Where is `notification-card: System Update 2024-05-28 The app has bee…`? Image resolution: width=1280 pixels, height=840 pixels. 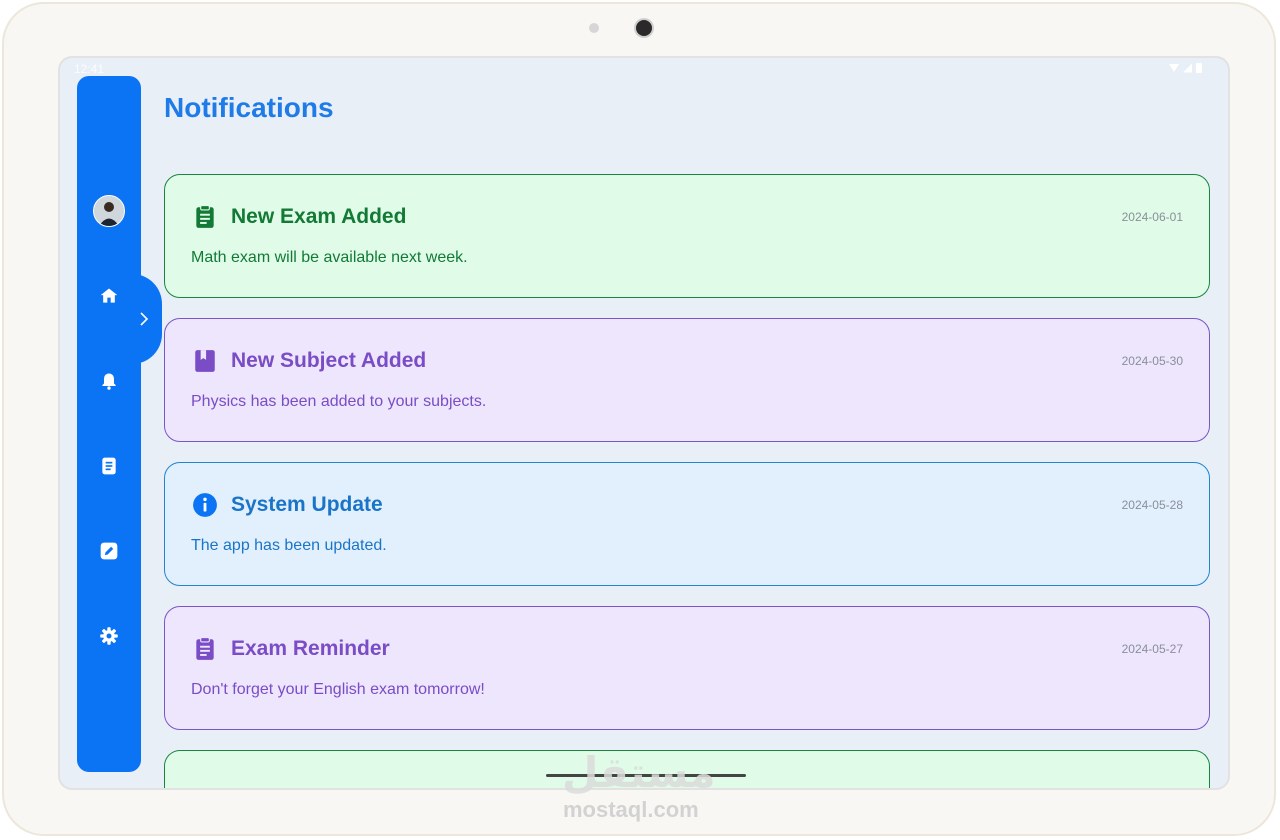
notification-card: System Update 2024-05-28 The app has bee… is located at coordinates (687, 524).